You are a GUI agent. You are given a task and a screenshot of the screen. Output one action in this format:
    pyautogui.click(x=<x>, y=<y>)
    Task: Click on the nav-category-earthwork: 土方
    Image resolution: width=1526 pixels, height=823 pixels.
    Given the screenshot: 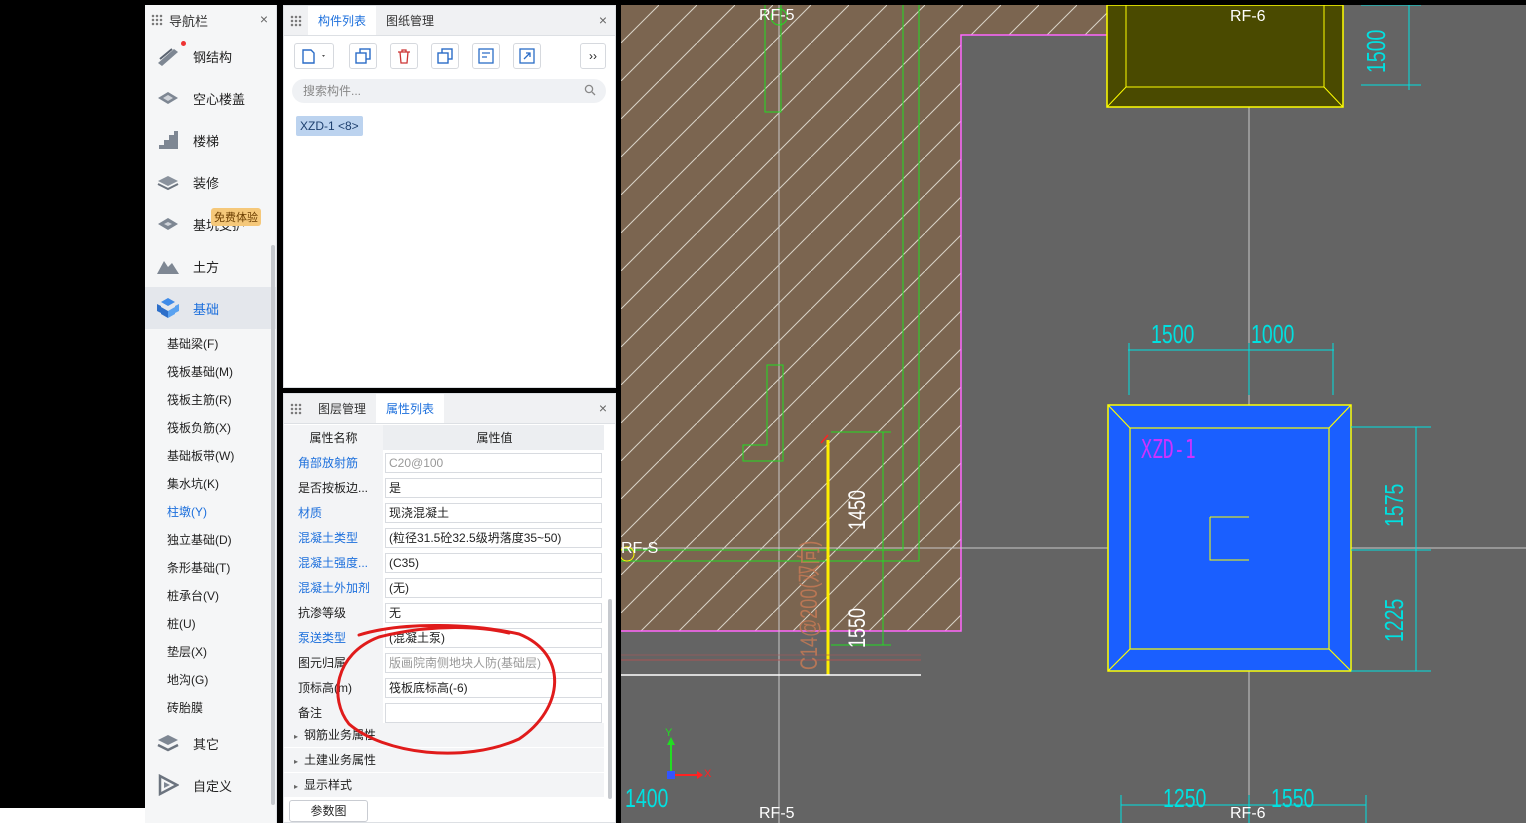 What is the action you would take?
    pyautogui.click(x=210, y=266)
    